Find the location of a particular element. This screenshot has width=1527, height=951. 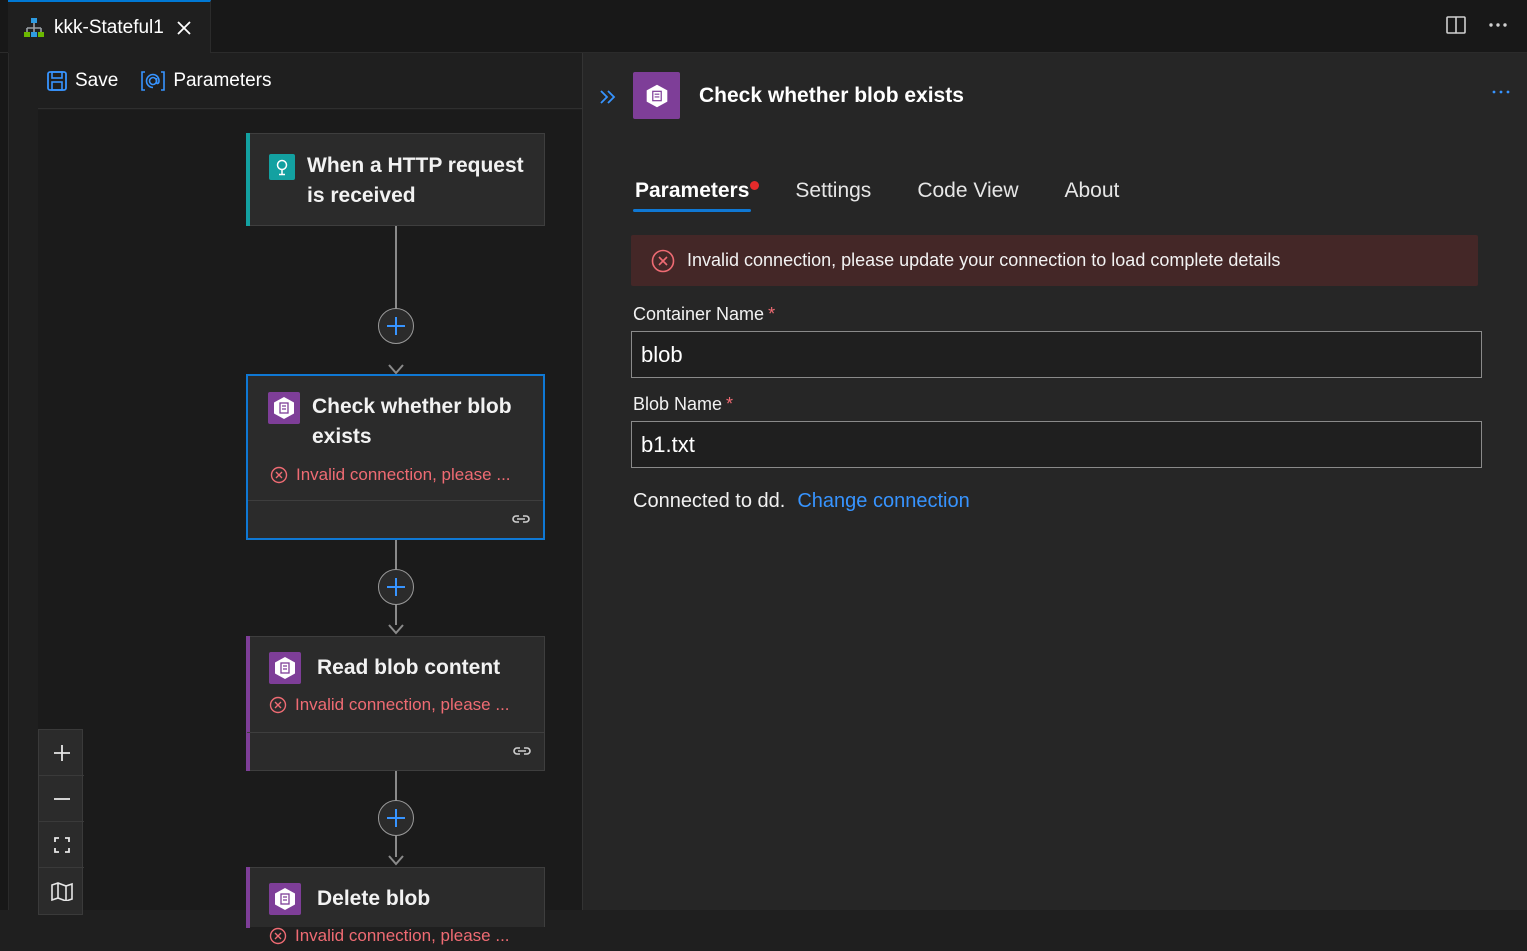

save-label: Save is located at coordinates (97, 80).